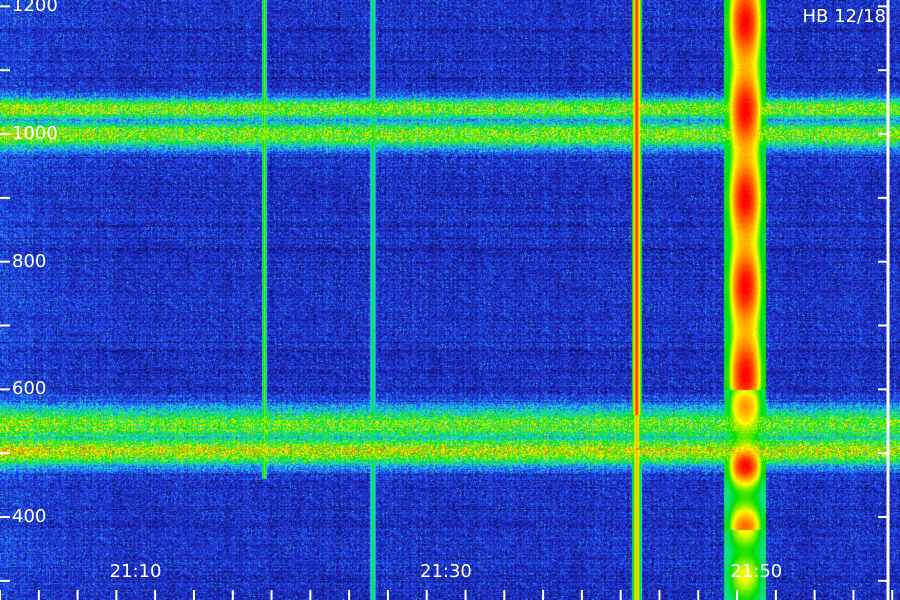  What do you see at coordinates (29, 261) in the screenshot?
I see `y-tick-label: 800` at bounding box center [29, 261].